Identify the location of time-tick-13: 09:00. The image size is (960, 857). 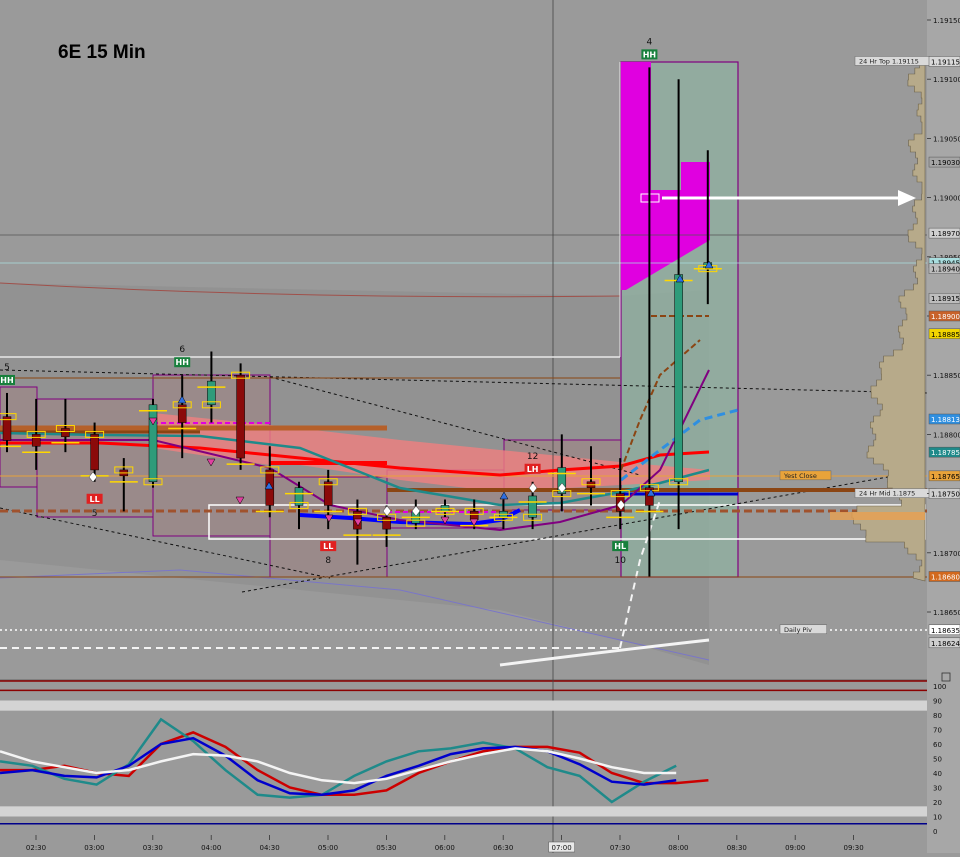
(795, 848).